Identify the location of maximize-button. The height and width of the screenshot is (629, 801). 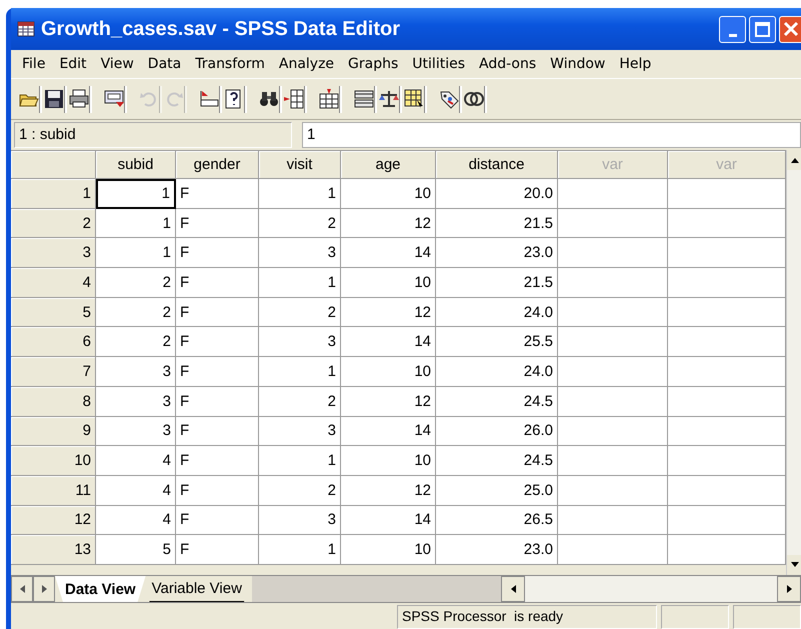
(762, 29).